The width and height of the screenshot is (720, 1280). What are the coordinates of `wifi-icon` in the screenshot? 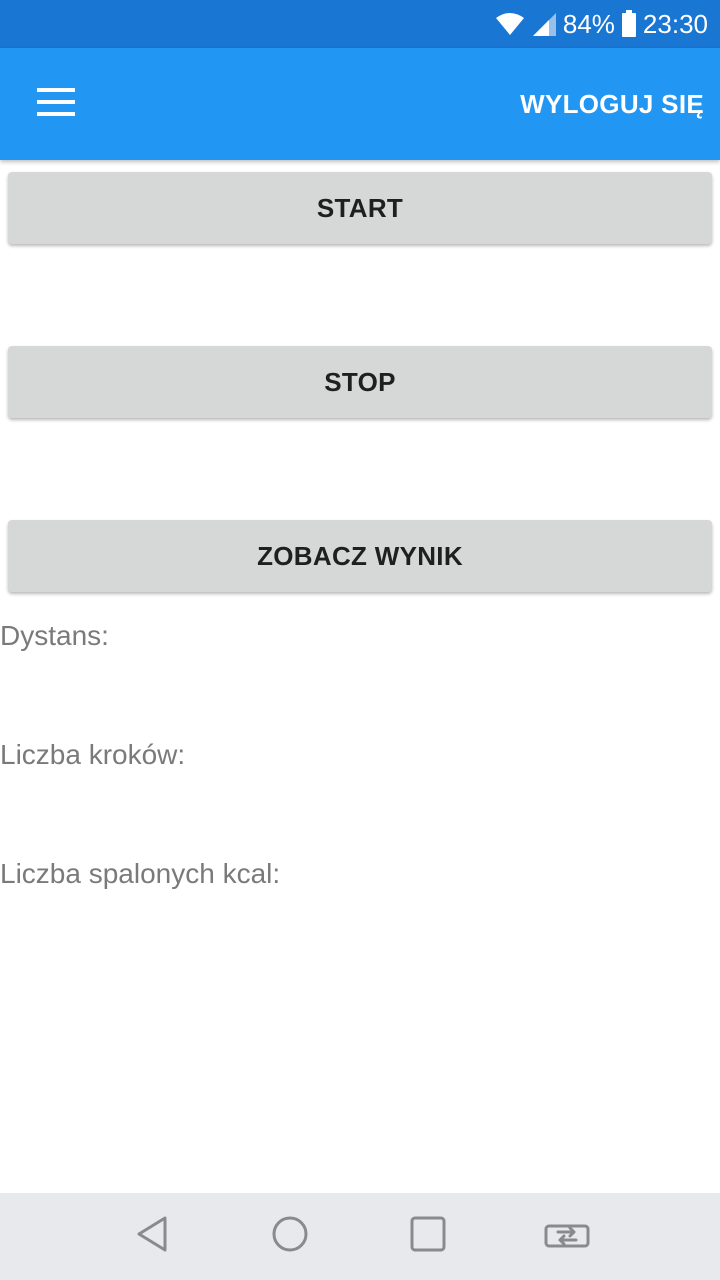 It's located at (510, 24).